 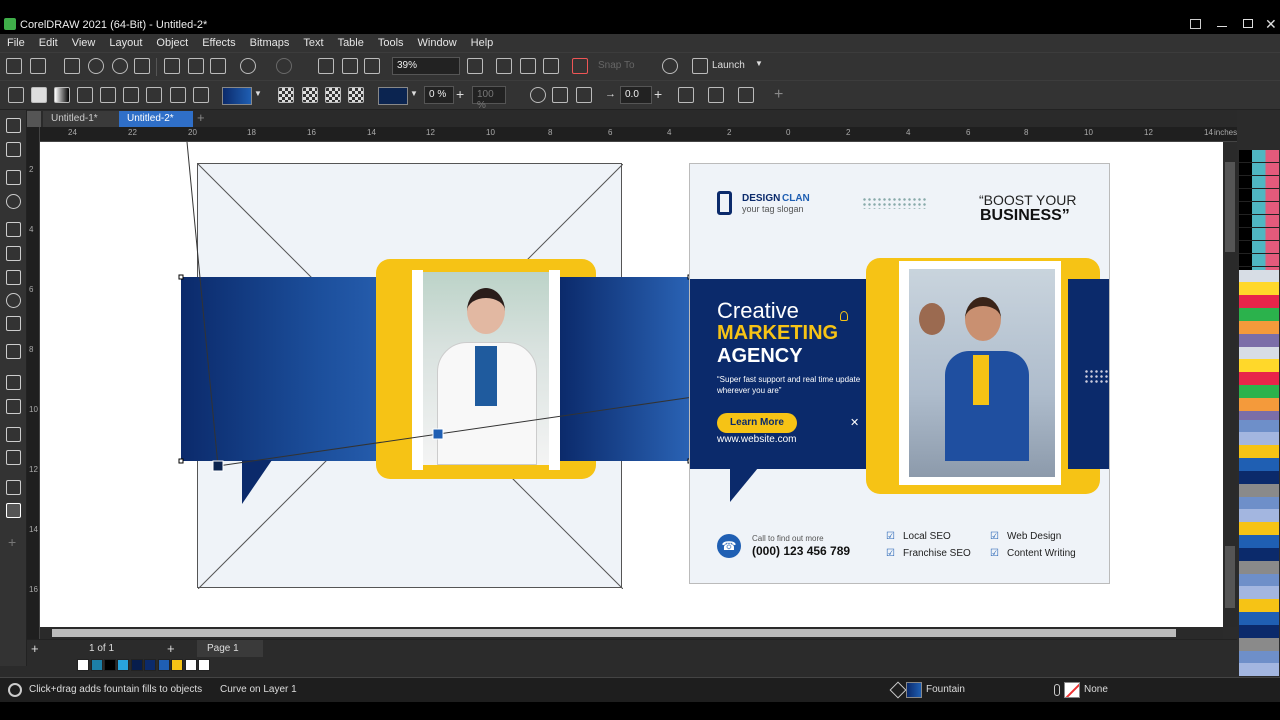 What do you see at coordinates (13, 125) in the screenshot?
I see `pick-tool-icon` at bounding box center [13, 125].